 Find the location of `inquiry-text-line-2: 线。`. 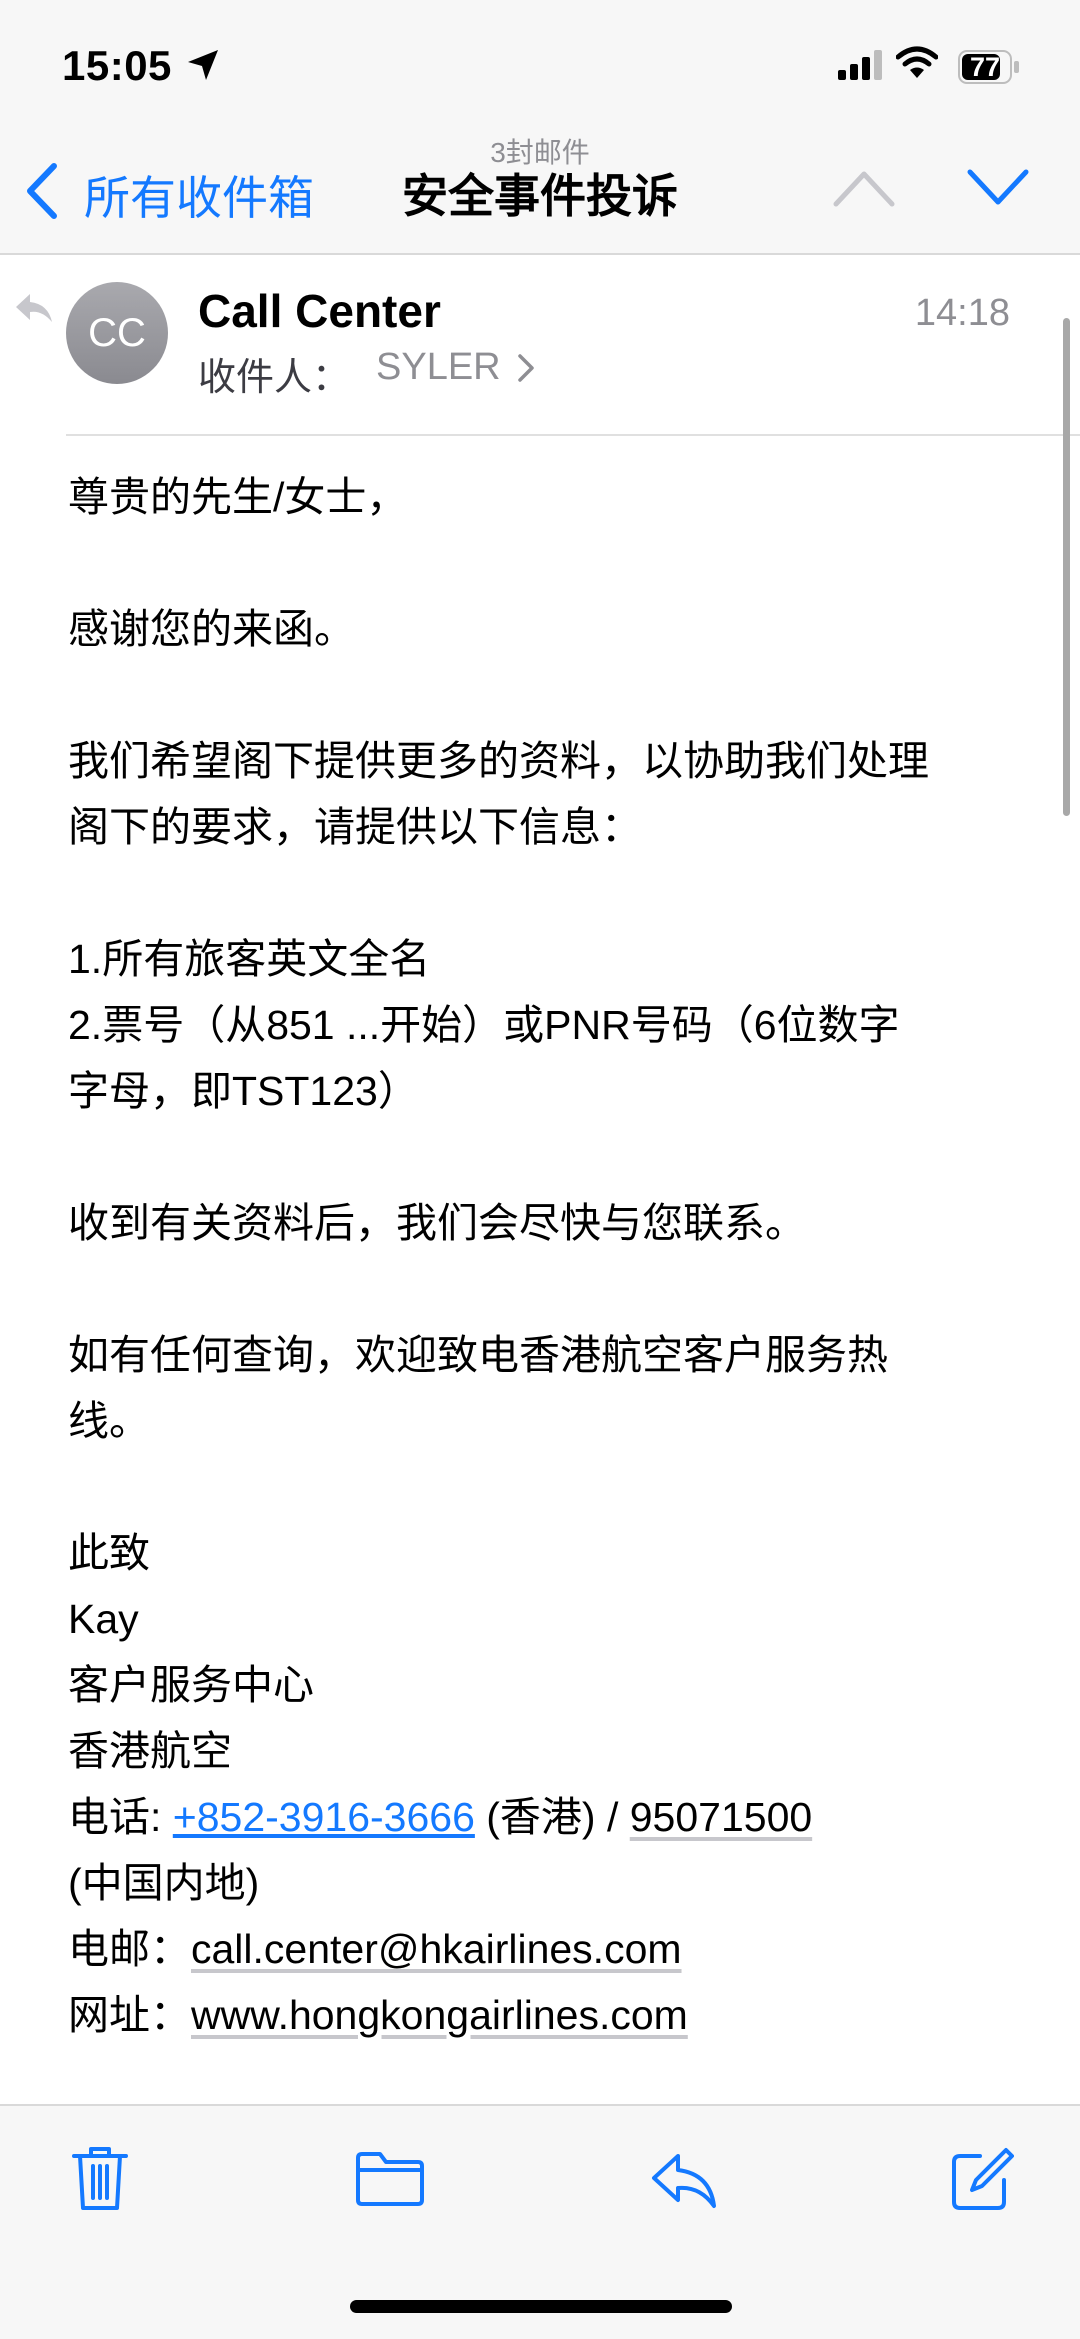

inquiry-text-line-2: 线。 is located at coordinates (109, 1421).